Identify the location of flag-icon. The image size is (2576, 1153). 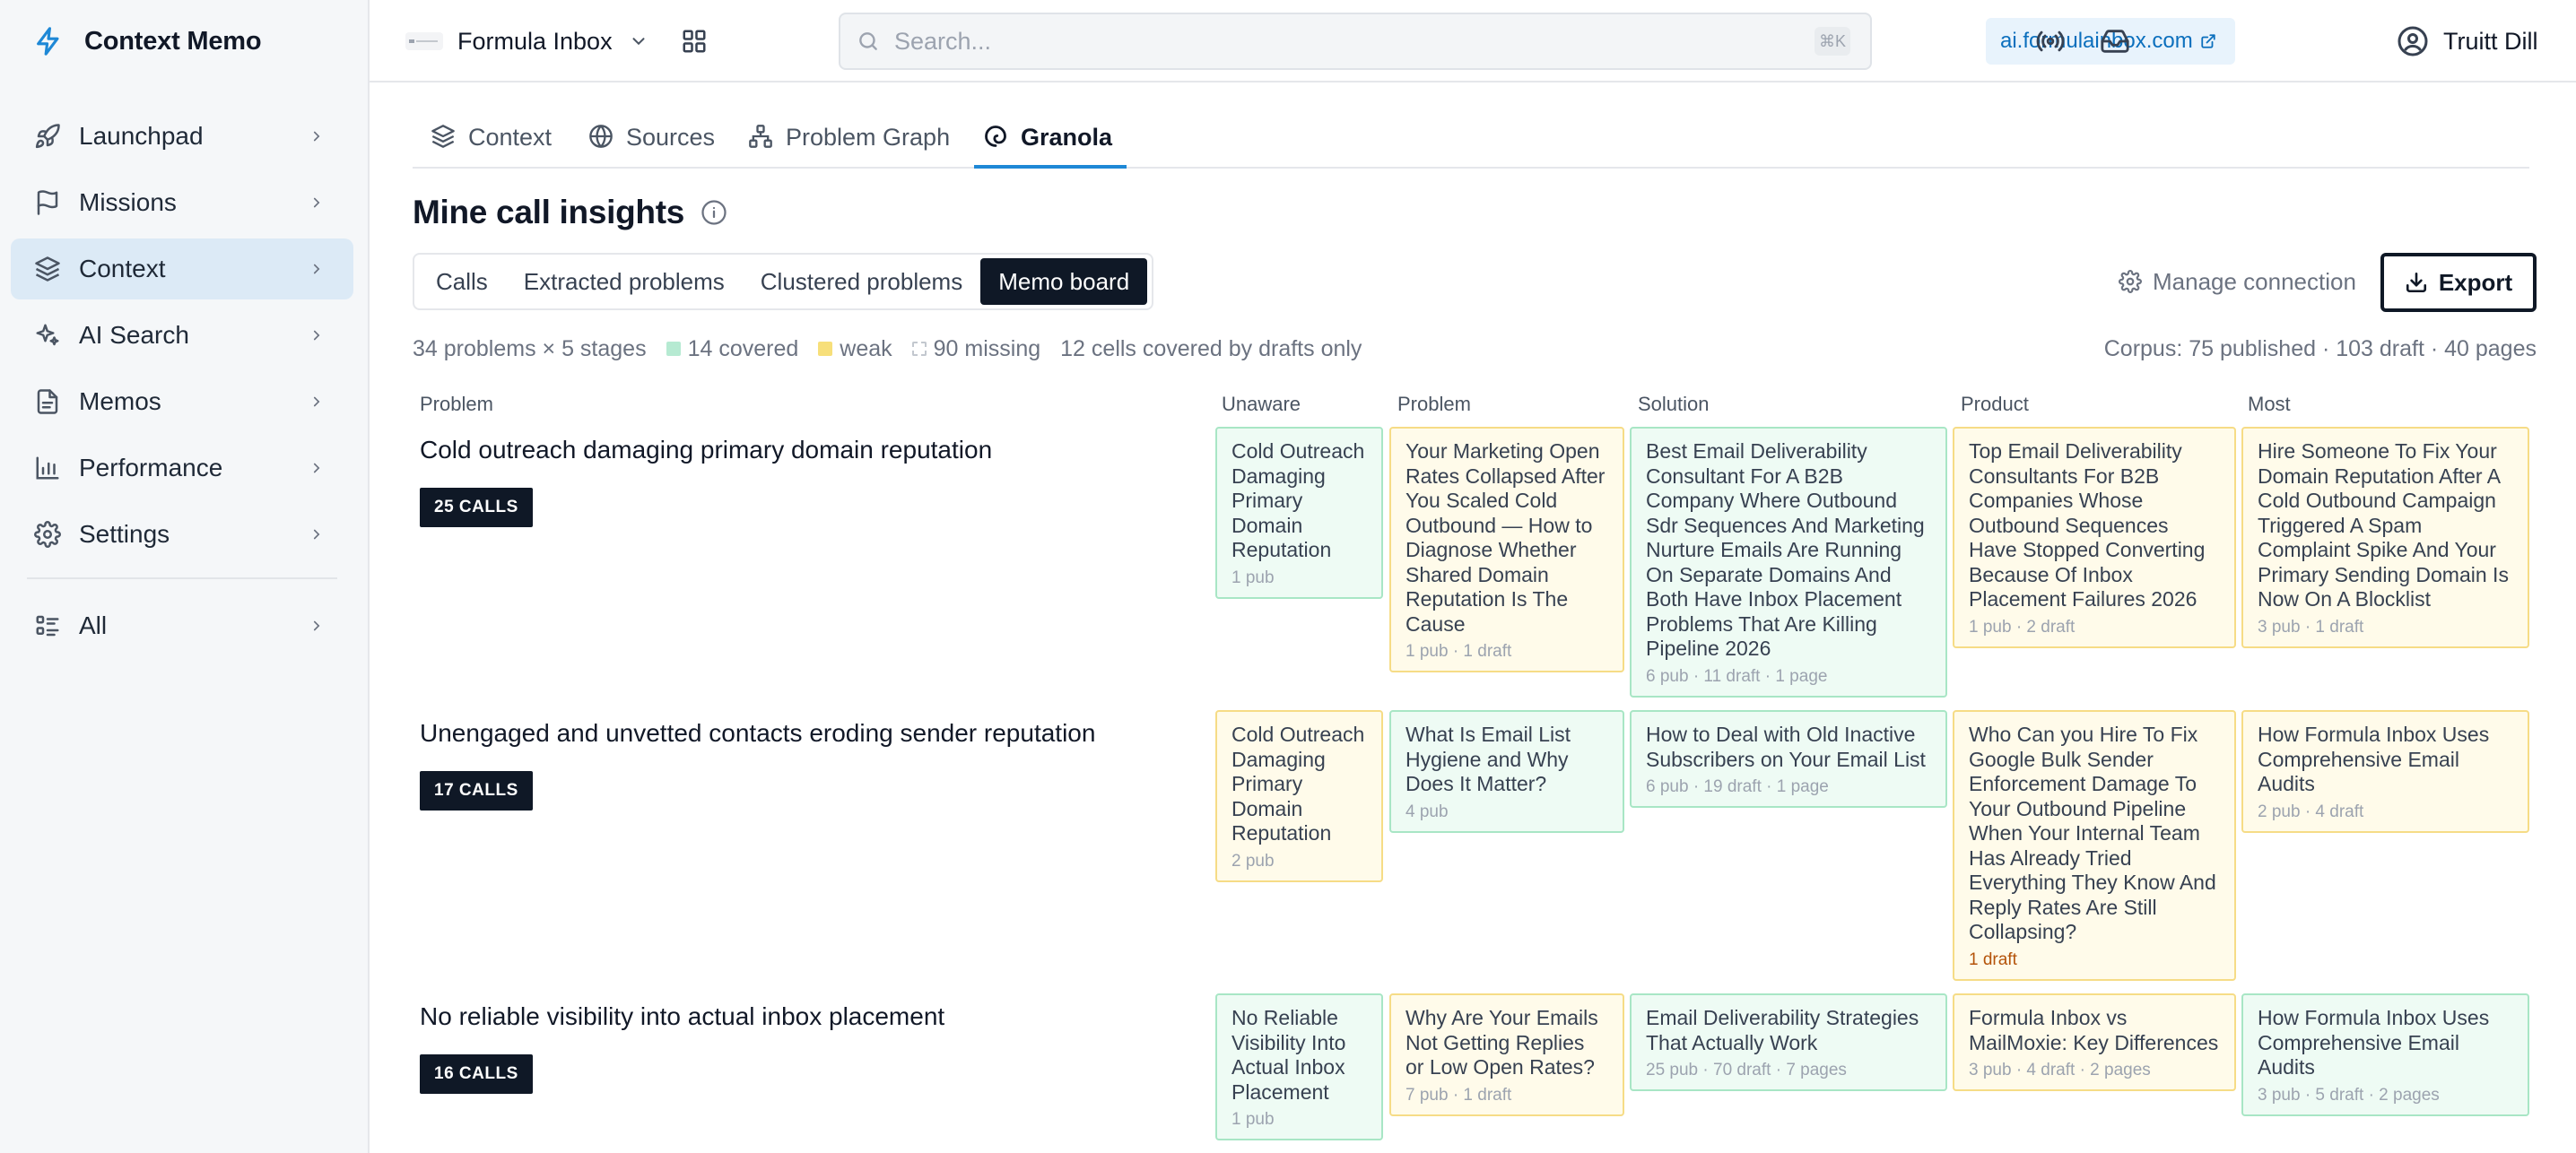
(47, 202).